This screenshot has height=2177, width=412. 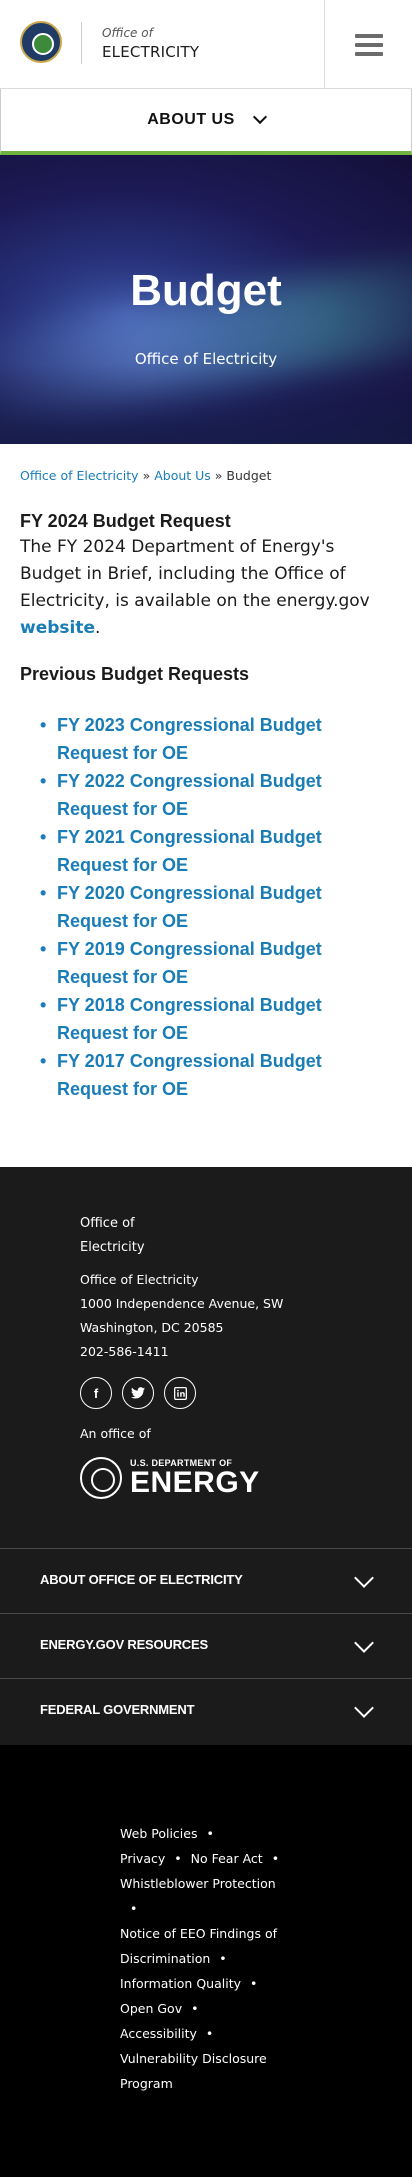 What do you see at coordinates (127, 33) in the screenshot?
I see `office-of-label: Office of` at bounding box center [127, 33].